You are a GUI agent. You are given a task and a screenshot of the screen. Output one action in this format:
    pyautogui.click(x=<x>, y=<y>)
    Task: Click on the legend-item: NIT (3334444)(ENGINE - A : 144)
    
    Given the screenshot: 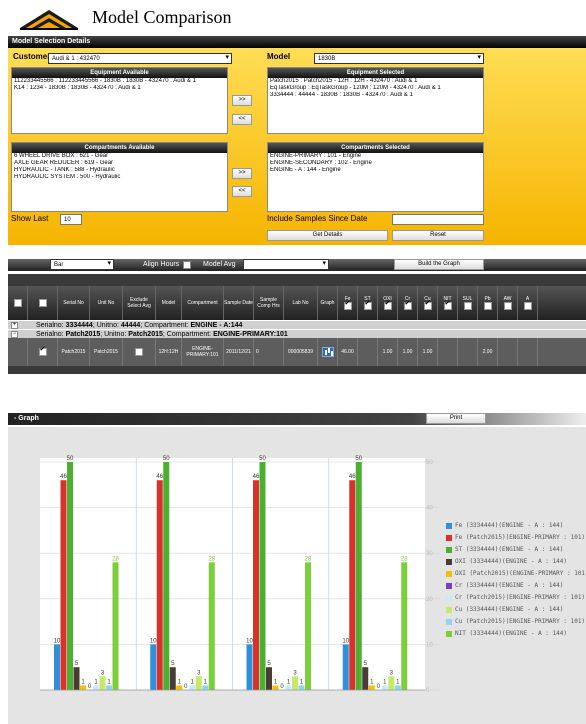 What is the action you would take?
    pyautogui.click(x=516, y=634)
    